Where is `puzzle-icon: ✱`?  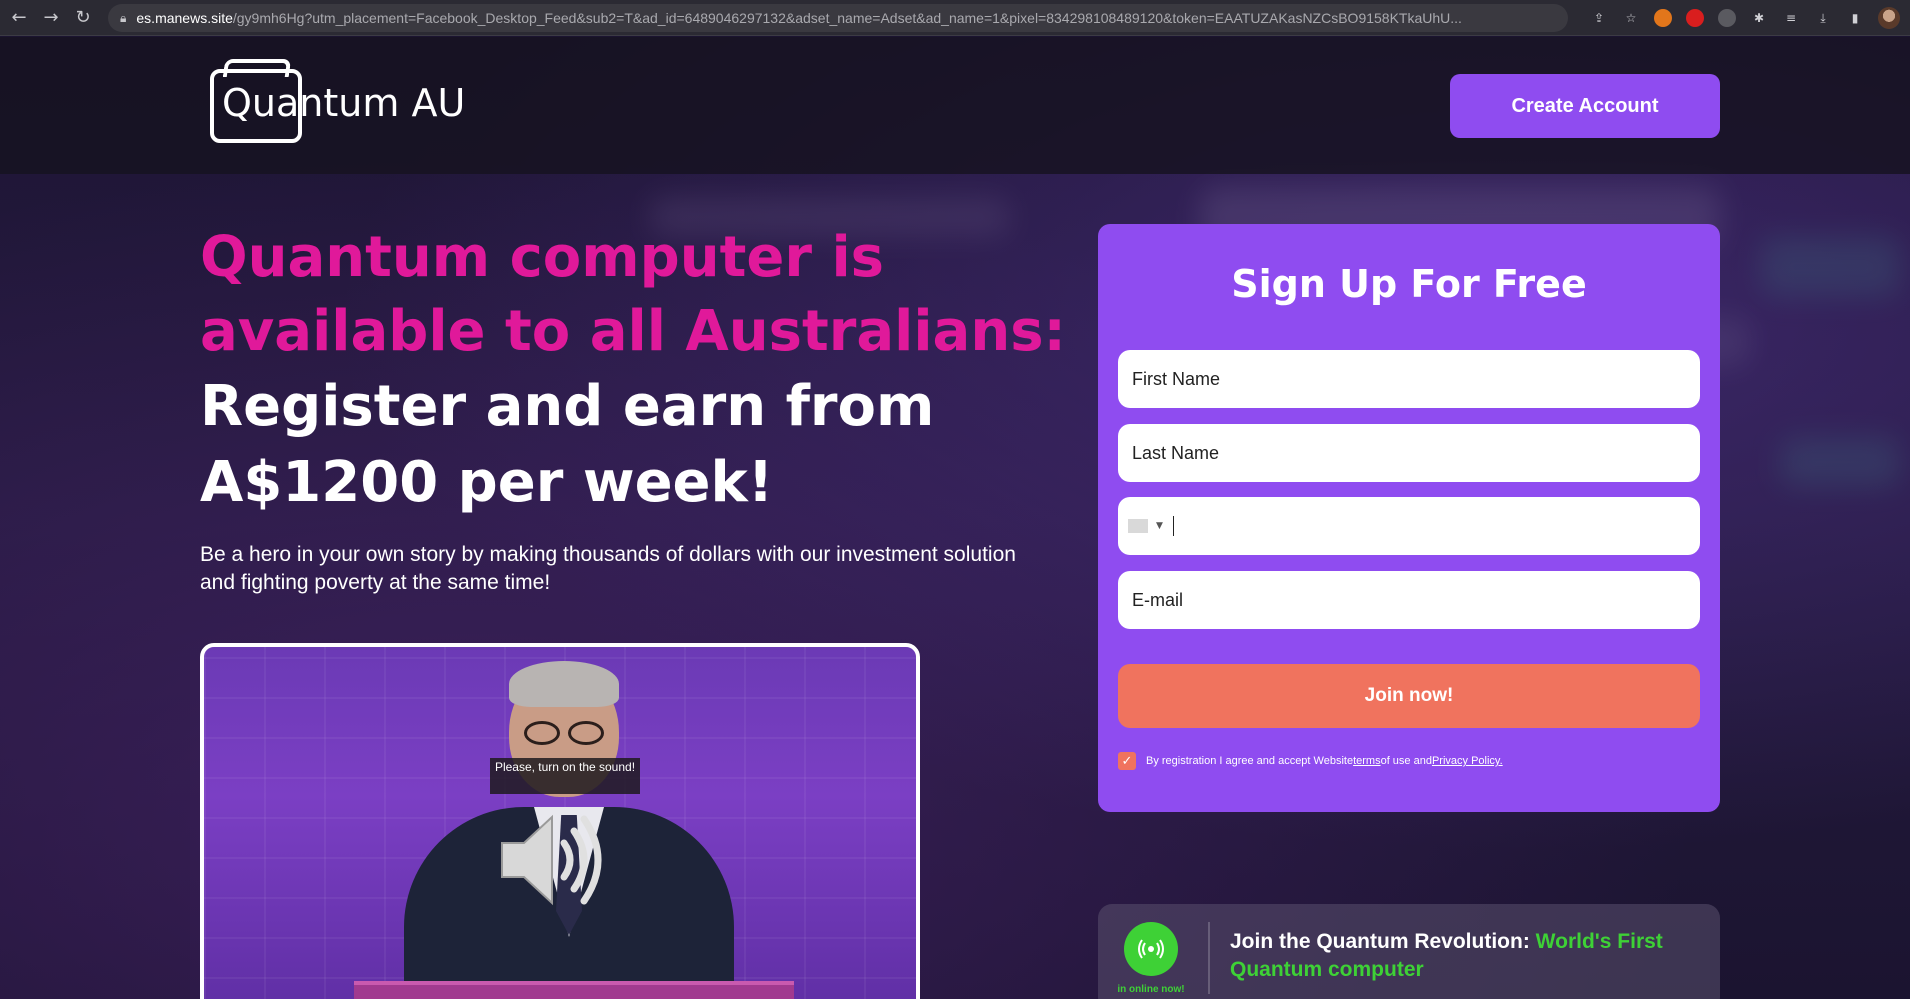 puzzle-icon: ✱ is located at coordinates (1759, 18).